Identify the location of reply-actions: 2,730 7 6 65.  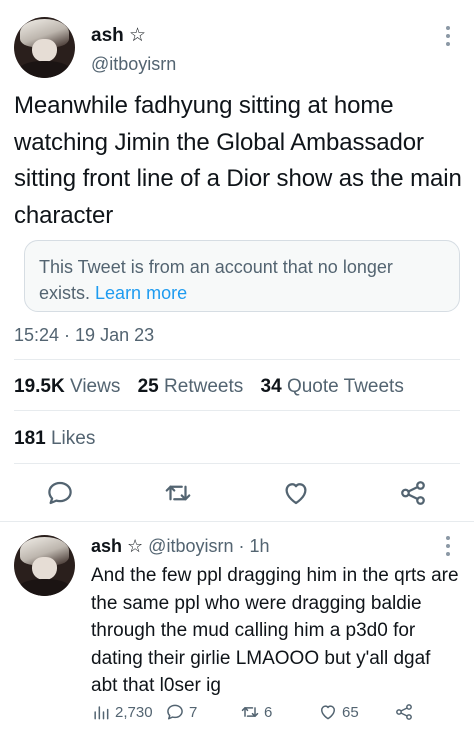
(237, 712).